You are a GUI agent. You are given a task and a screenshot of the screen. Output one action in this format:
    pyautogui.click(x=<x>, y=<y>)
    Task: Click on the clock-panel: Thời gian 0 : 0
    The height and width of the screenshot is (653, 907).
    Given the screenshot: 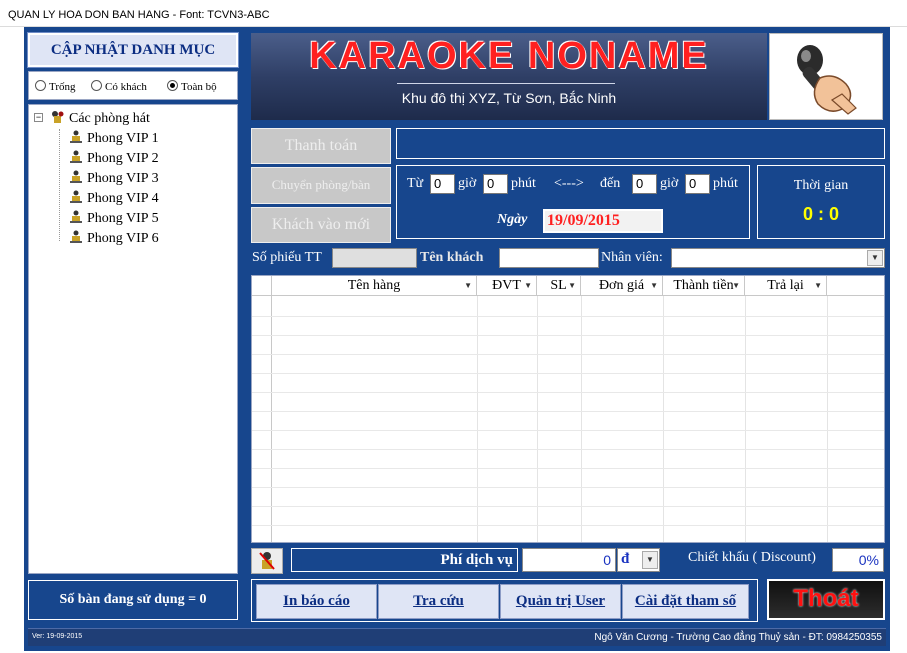 What is the action you would take?
    pyautogui.click(x=821, y=202)
    